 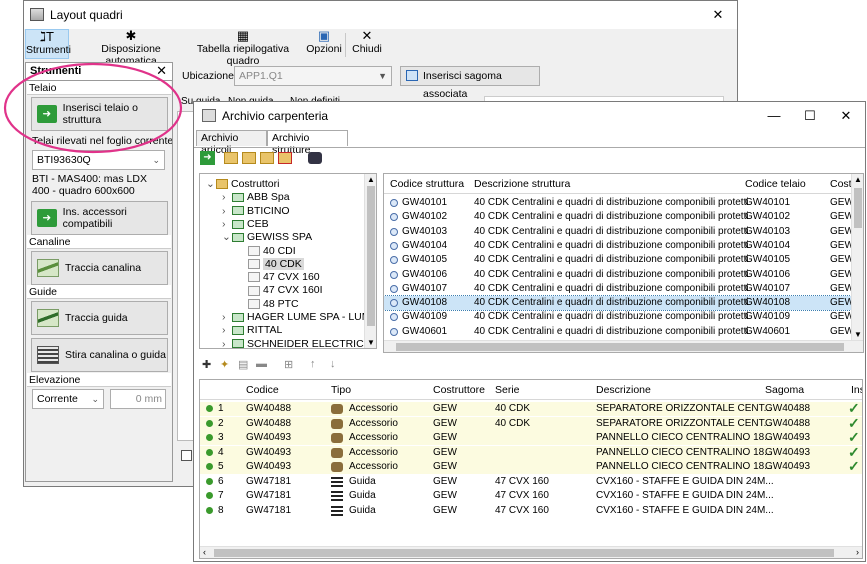 What do you see at coordinates (784, 390) in the screenshot?
I see `col-sagoma: Sagoma` at bounding box center [784, 390].